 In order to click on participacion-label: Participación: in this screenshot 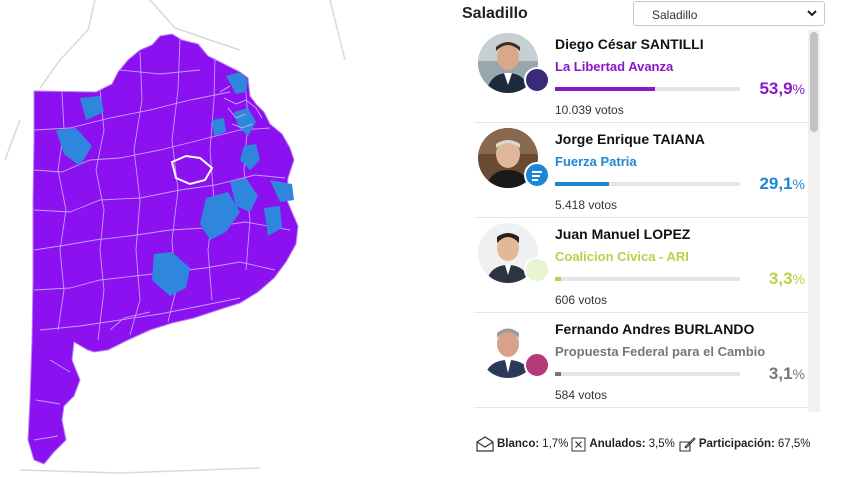, I will do `click(736, 444)`.